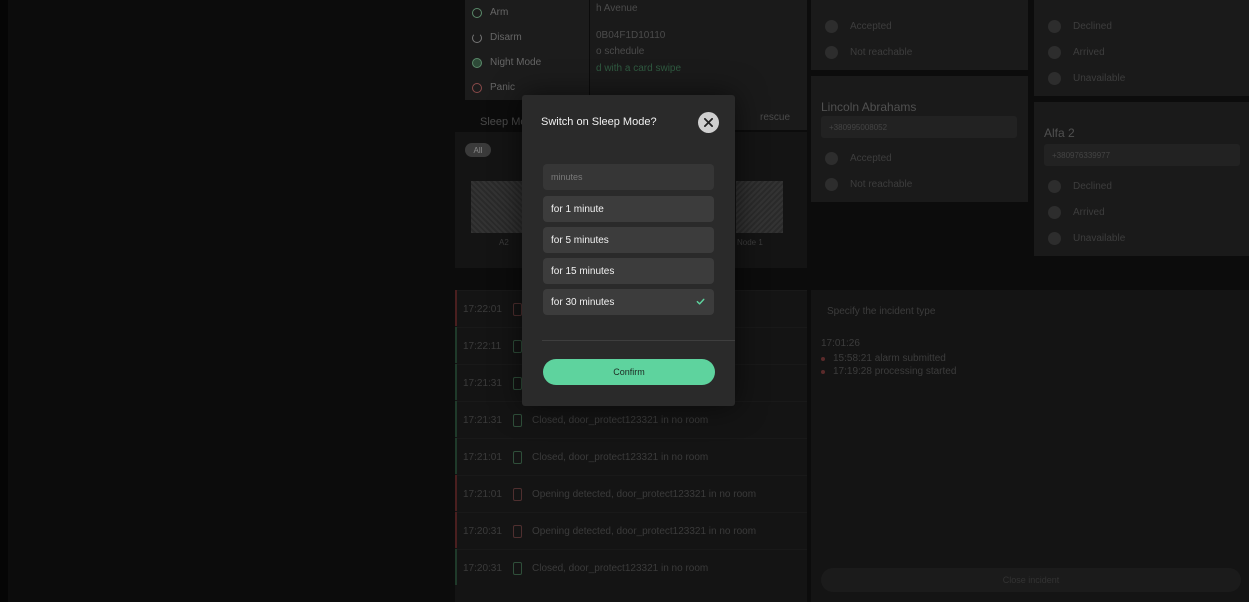 The image size is (1249, 602). Describe the element at coordinates (871, 158) in the screenshot. I see `status-label: Accepted` at that location.